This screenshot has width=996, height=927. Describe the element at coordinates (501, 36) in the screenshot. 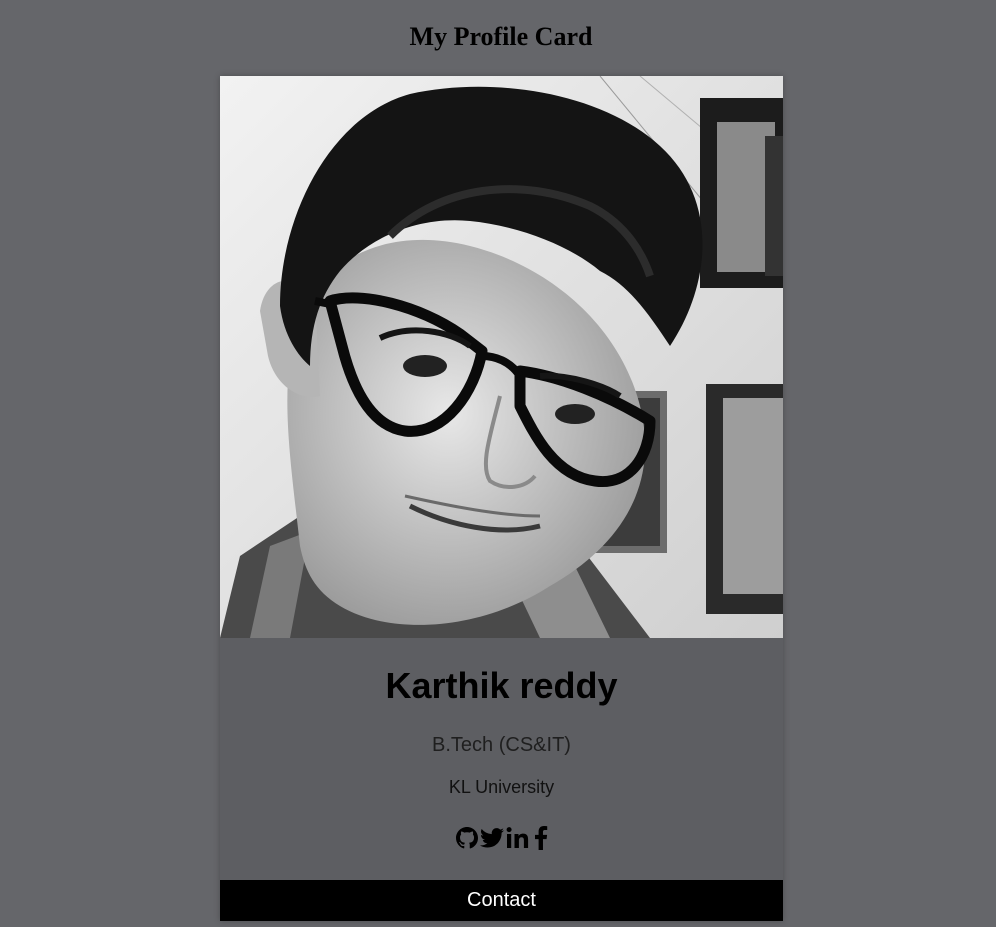

I see `page-title: My Profile Card` at that location.